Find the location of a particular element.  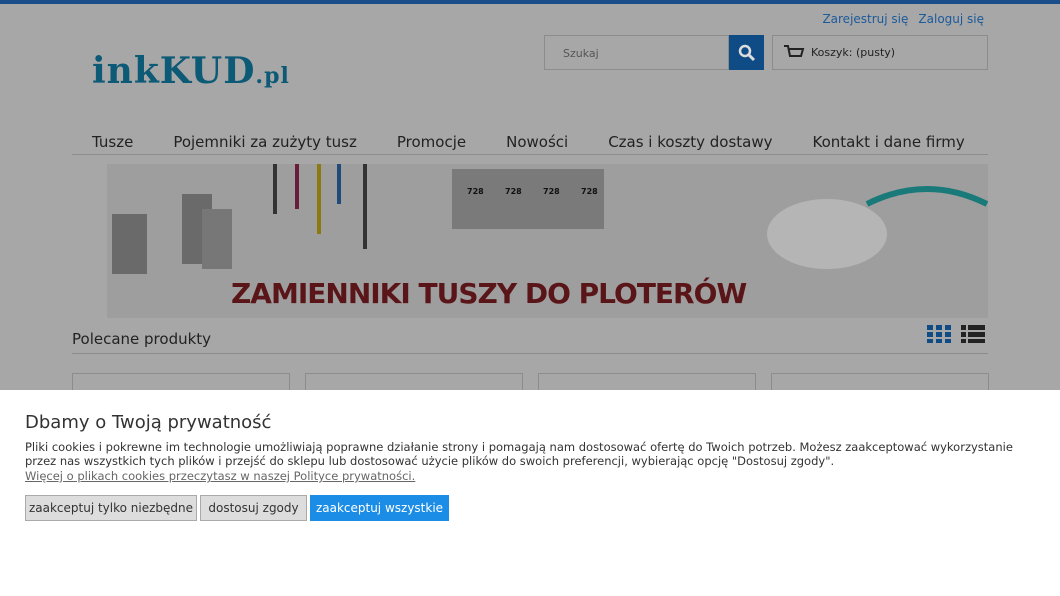

account-links: Zarejestruj się Zaloguj się is located at coordinates (898, 19).